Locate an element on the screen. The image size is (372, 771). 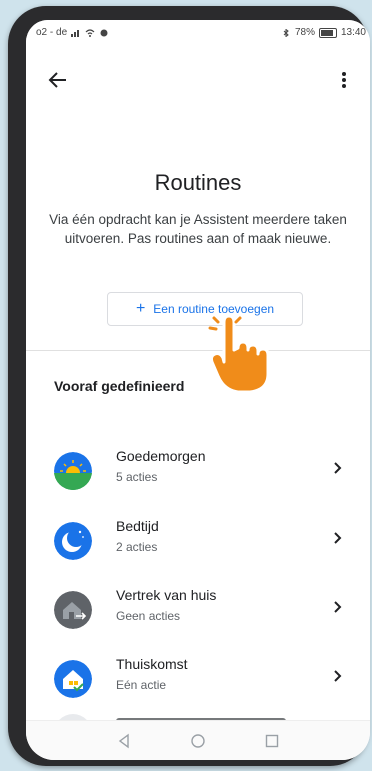
routine-subtitle: Eén actie is located at coordinates (141, 685).